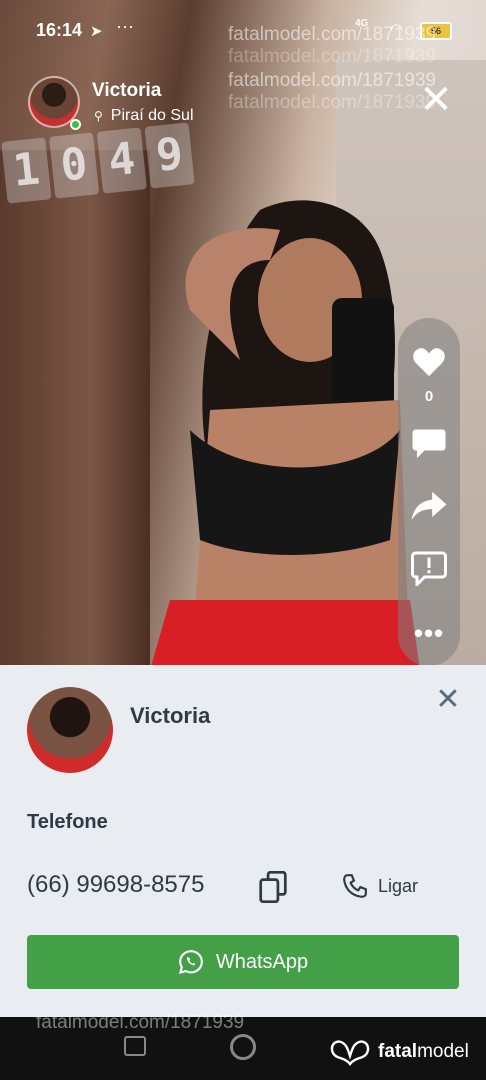 The width and height of the screenshot is (486, 1080). I want to click on clock-digit: 4, so click(121, 160).